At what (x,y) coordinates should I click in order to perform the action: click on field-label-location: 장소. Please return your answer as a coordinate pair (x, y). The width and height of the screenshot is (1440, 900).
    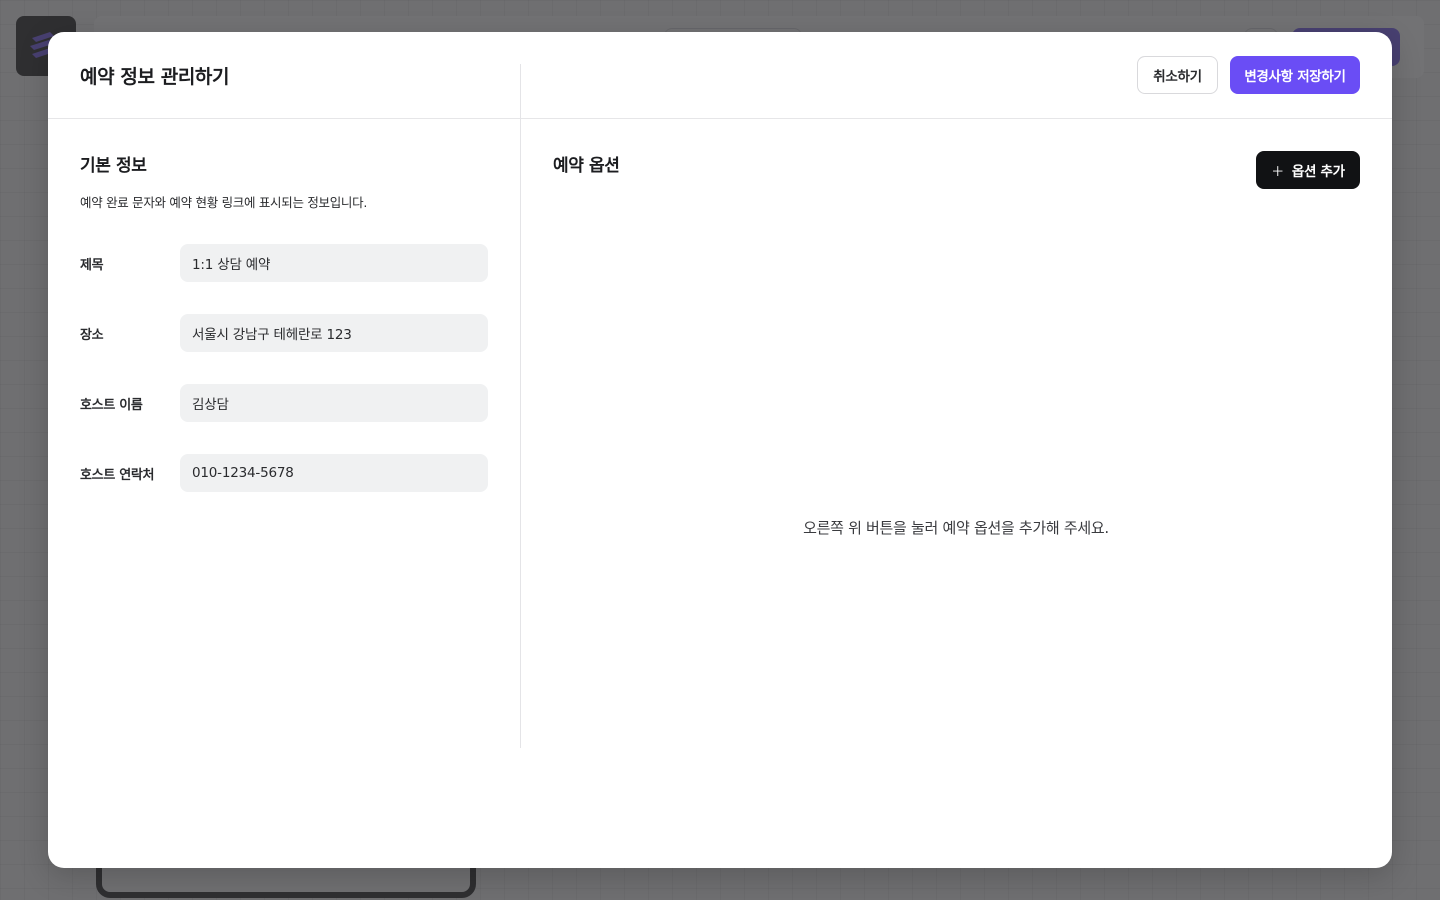
    Looking at the image, I should click on (92, 335).